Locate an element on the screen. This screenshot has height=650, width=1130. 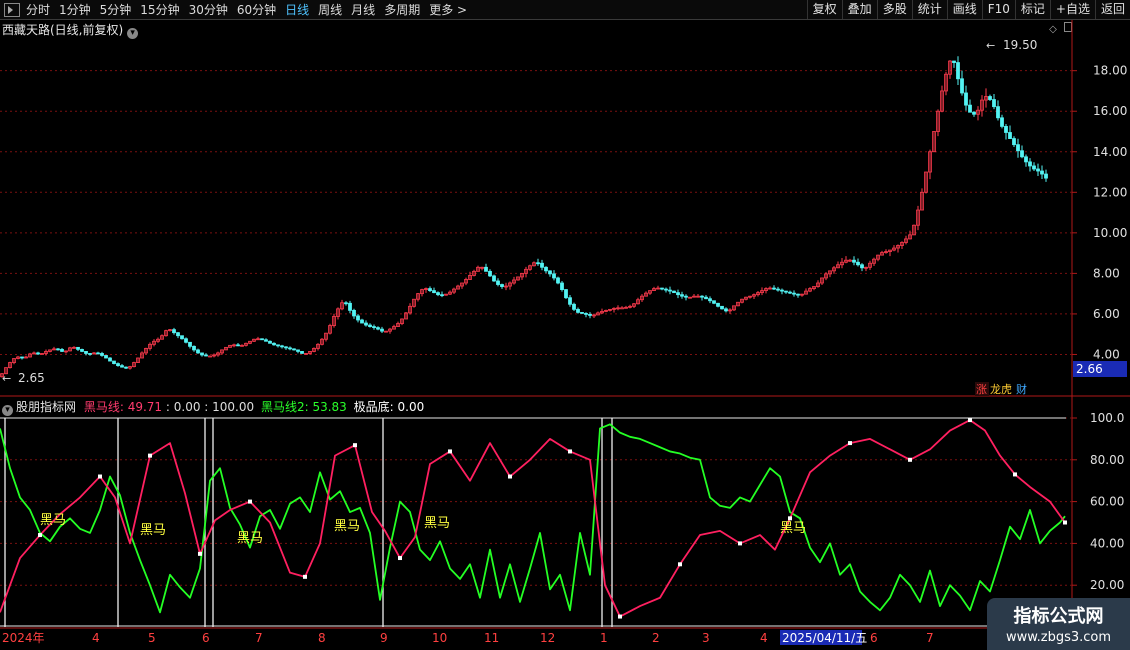
indicator-name: 股朋指标网 is located at coordinates (46, 407).